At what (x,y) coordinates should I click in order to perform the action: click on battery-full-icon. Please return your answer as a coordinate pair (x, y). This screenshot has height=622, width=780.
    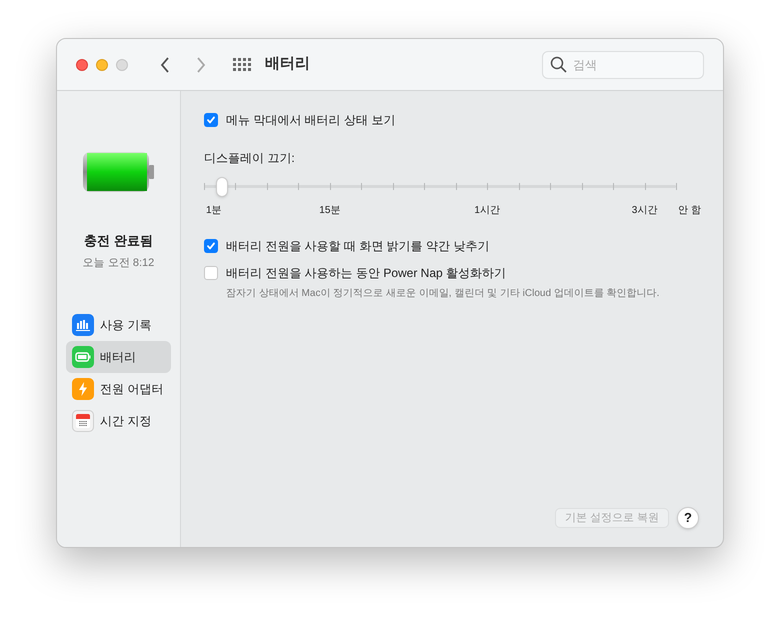
    Looking at the image, I should click on (119, 172).